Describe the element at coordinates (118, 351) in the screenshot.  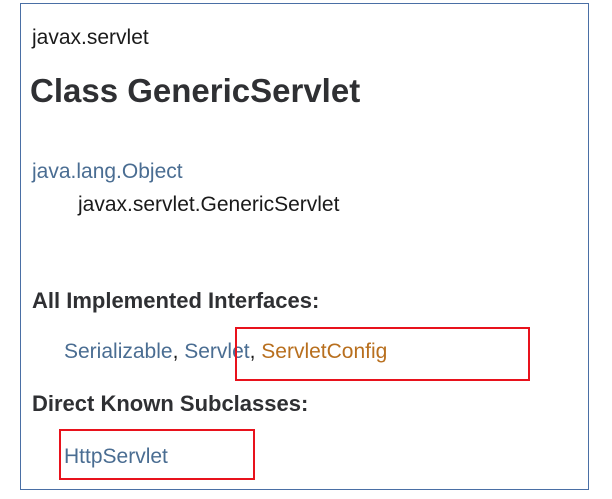
I see `interface-link-serializable: Serializable` at that location.